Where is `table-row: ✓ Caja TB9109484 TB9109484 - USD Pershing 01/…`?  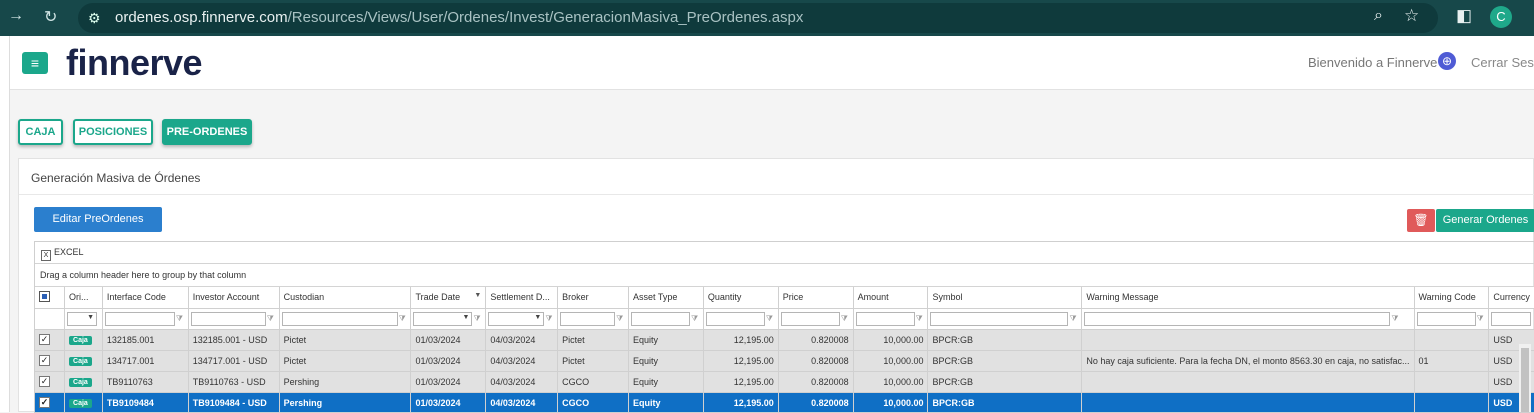 table-row: ✓ Caja TB9109484 TB9109484 - USD Pershing 01/… is located at coordinates (784, 402).